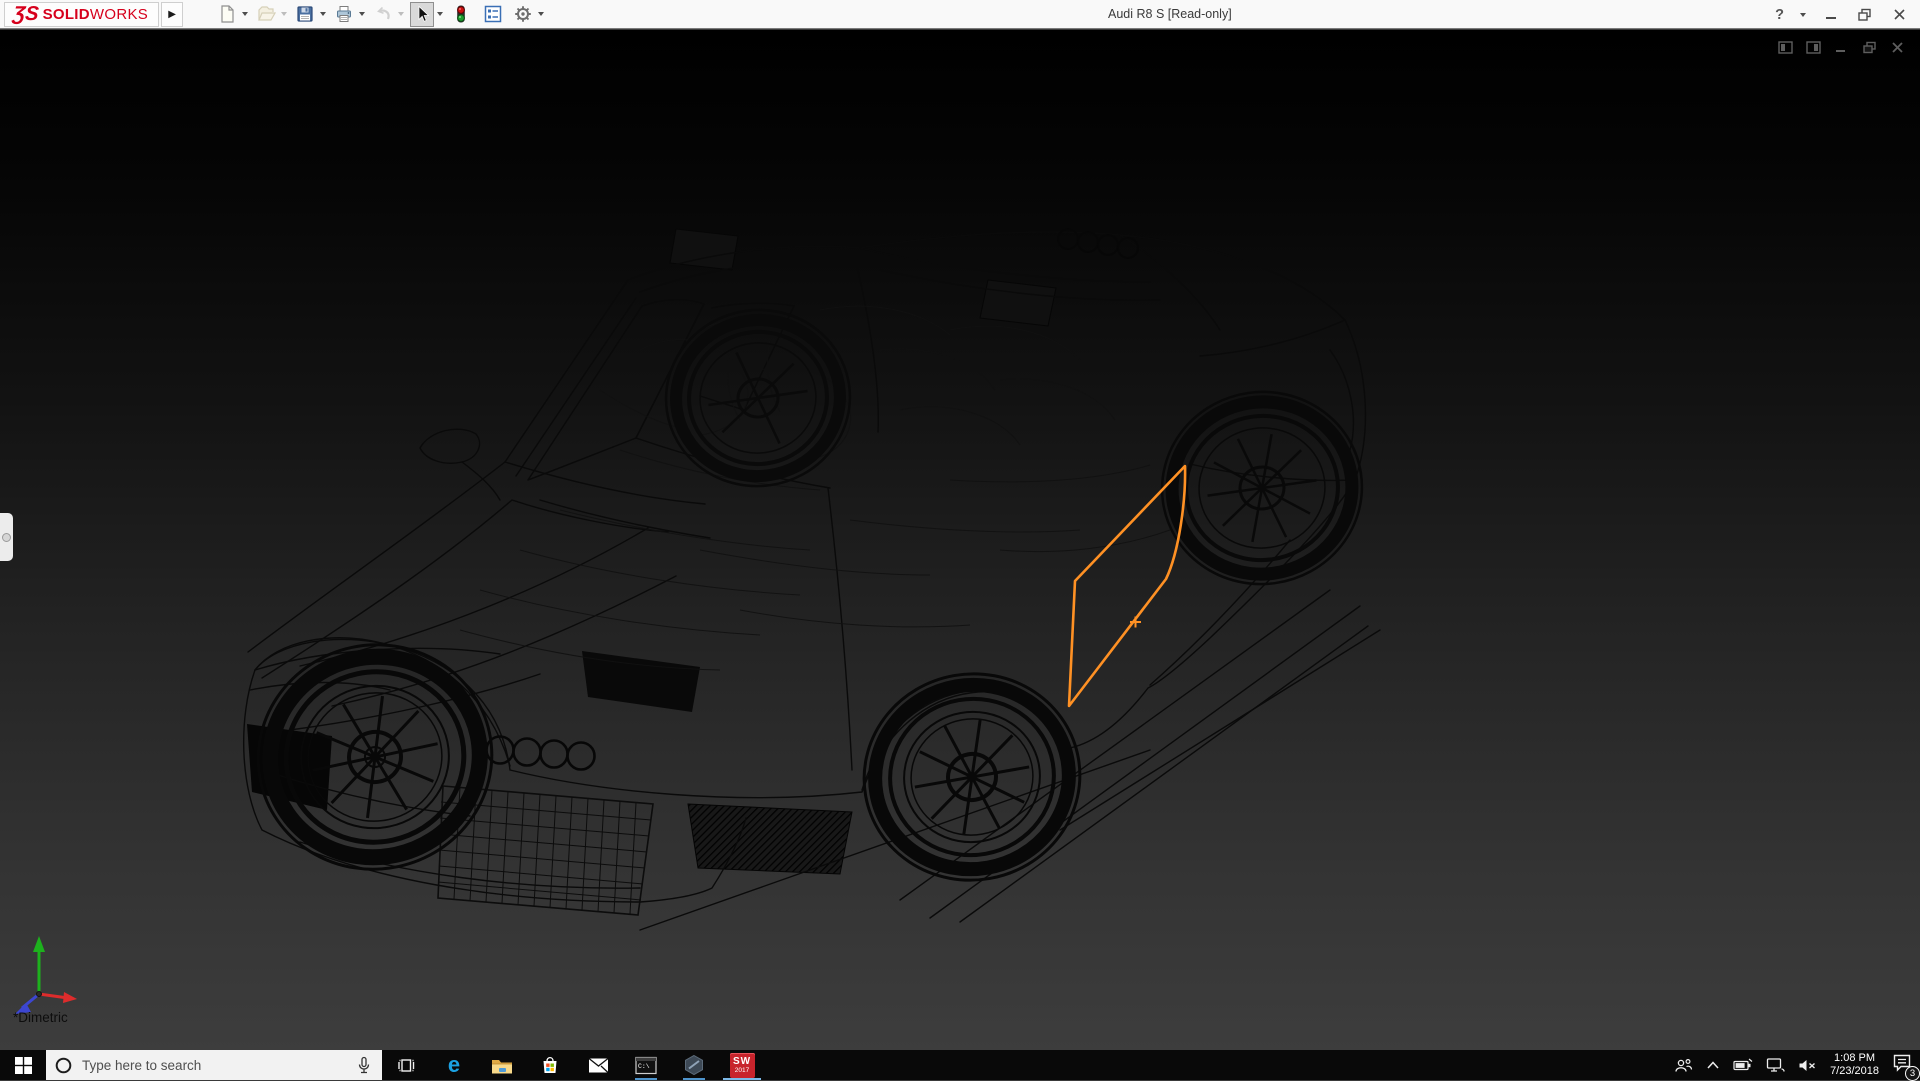 This screenshot has height=1081, width=1920. I want to click on system-tray: 1:08 PM 7/23/2018 3, so click(1797, 1065).